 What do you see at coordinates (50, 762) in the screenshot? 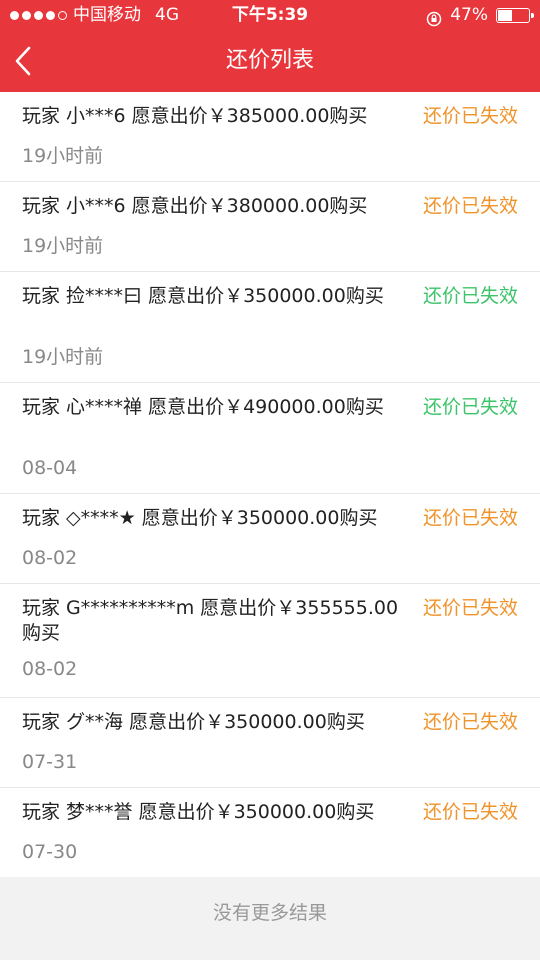
I see `offer-time: 07-31` at bounding box center [50, 762].